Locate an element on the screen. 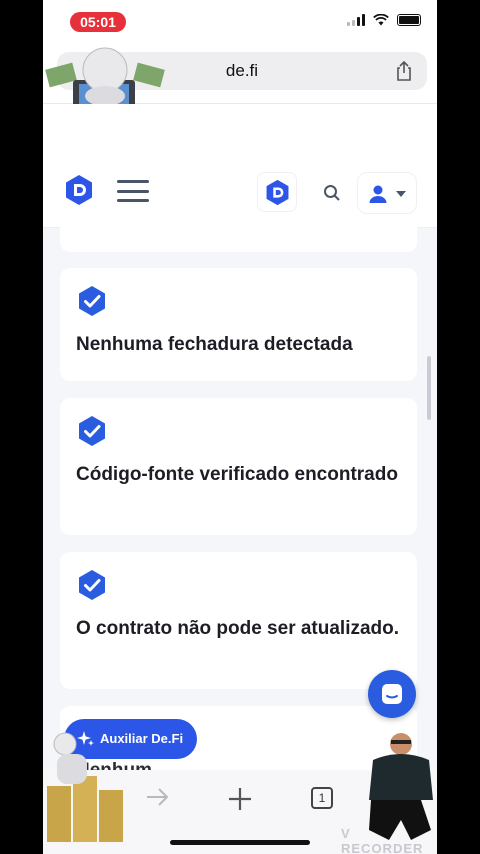 The width and height of the screenshot is (480, 854). user-menu-button is located at coordinates (387, 193).